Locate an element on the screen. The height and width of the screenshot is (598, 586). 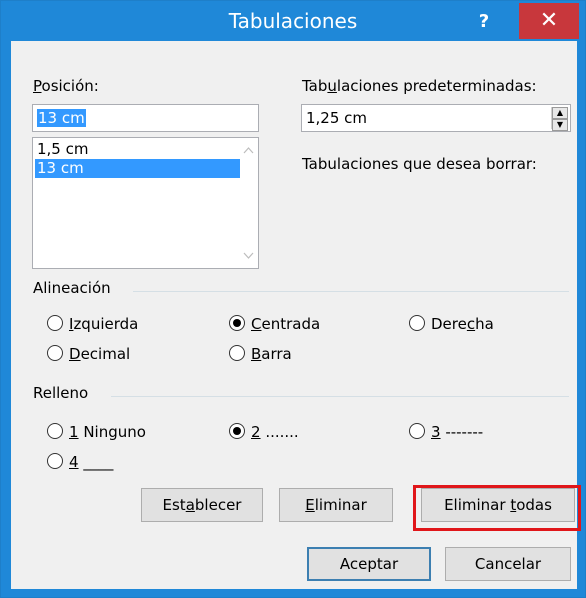
align-right-radio: Derecha is located at coordinates (451, 323).